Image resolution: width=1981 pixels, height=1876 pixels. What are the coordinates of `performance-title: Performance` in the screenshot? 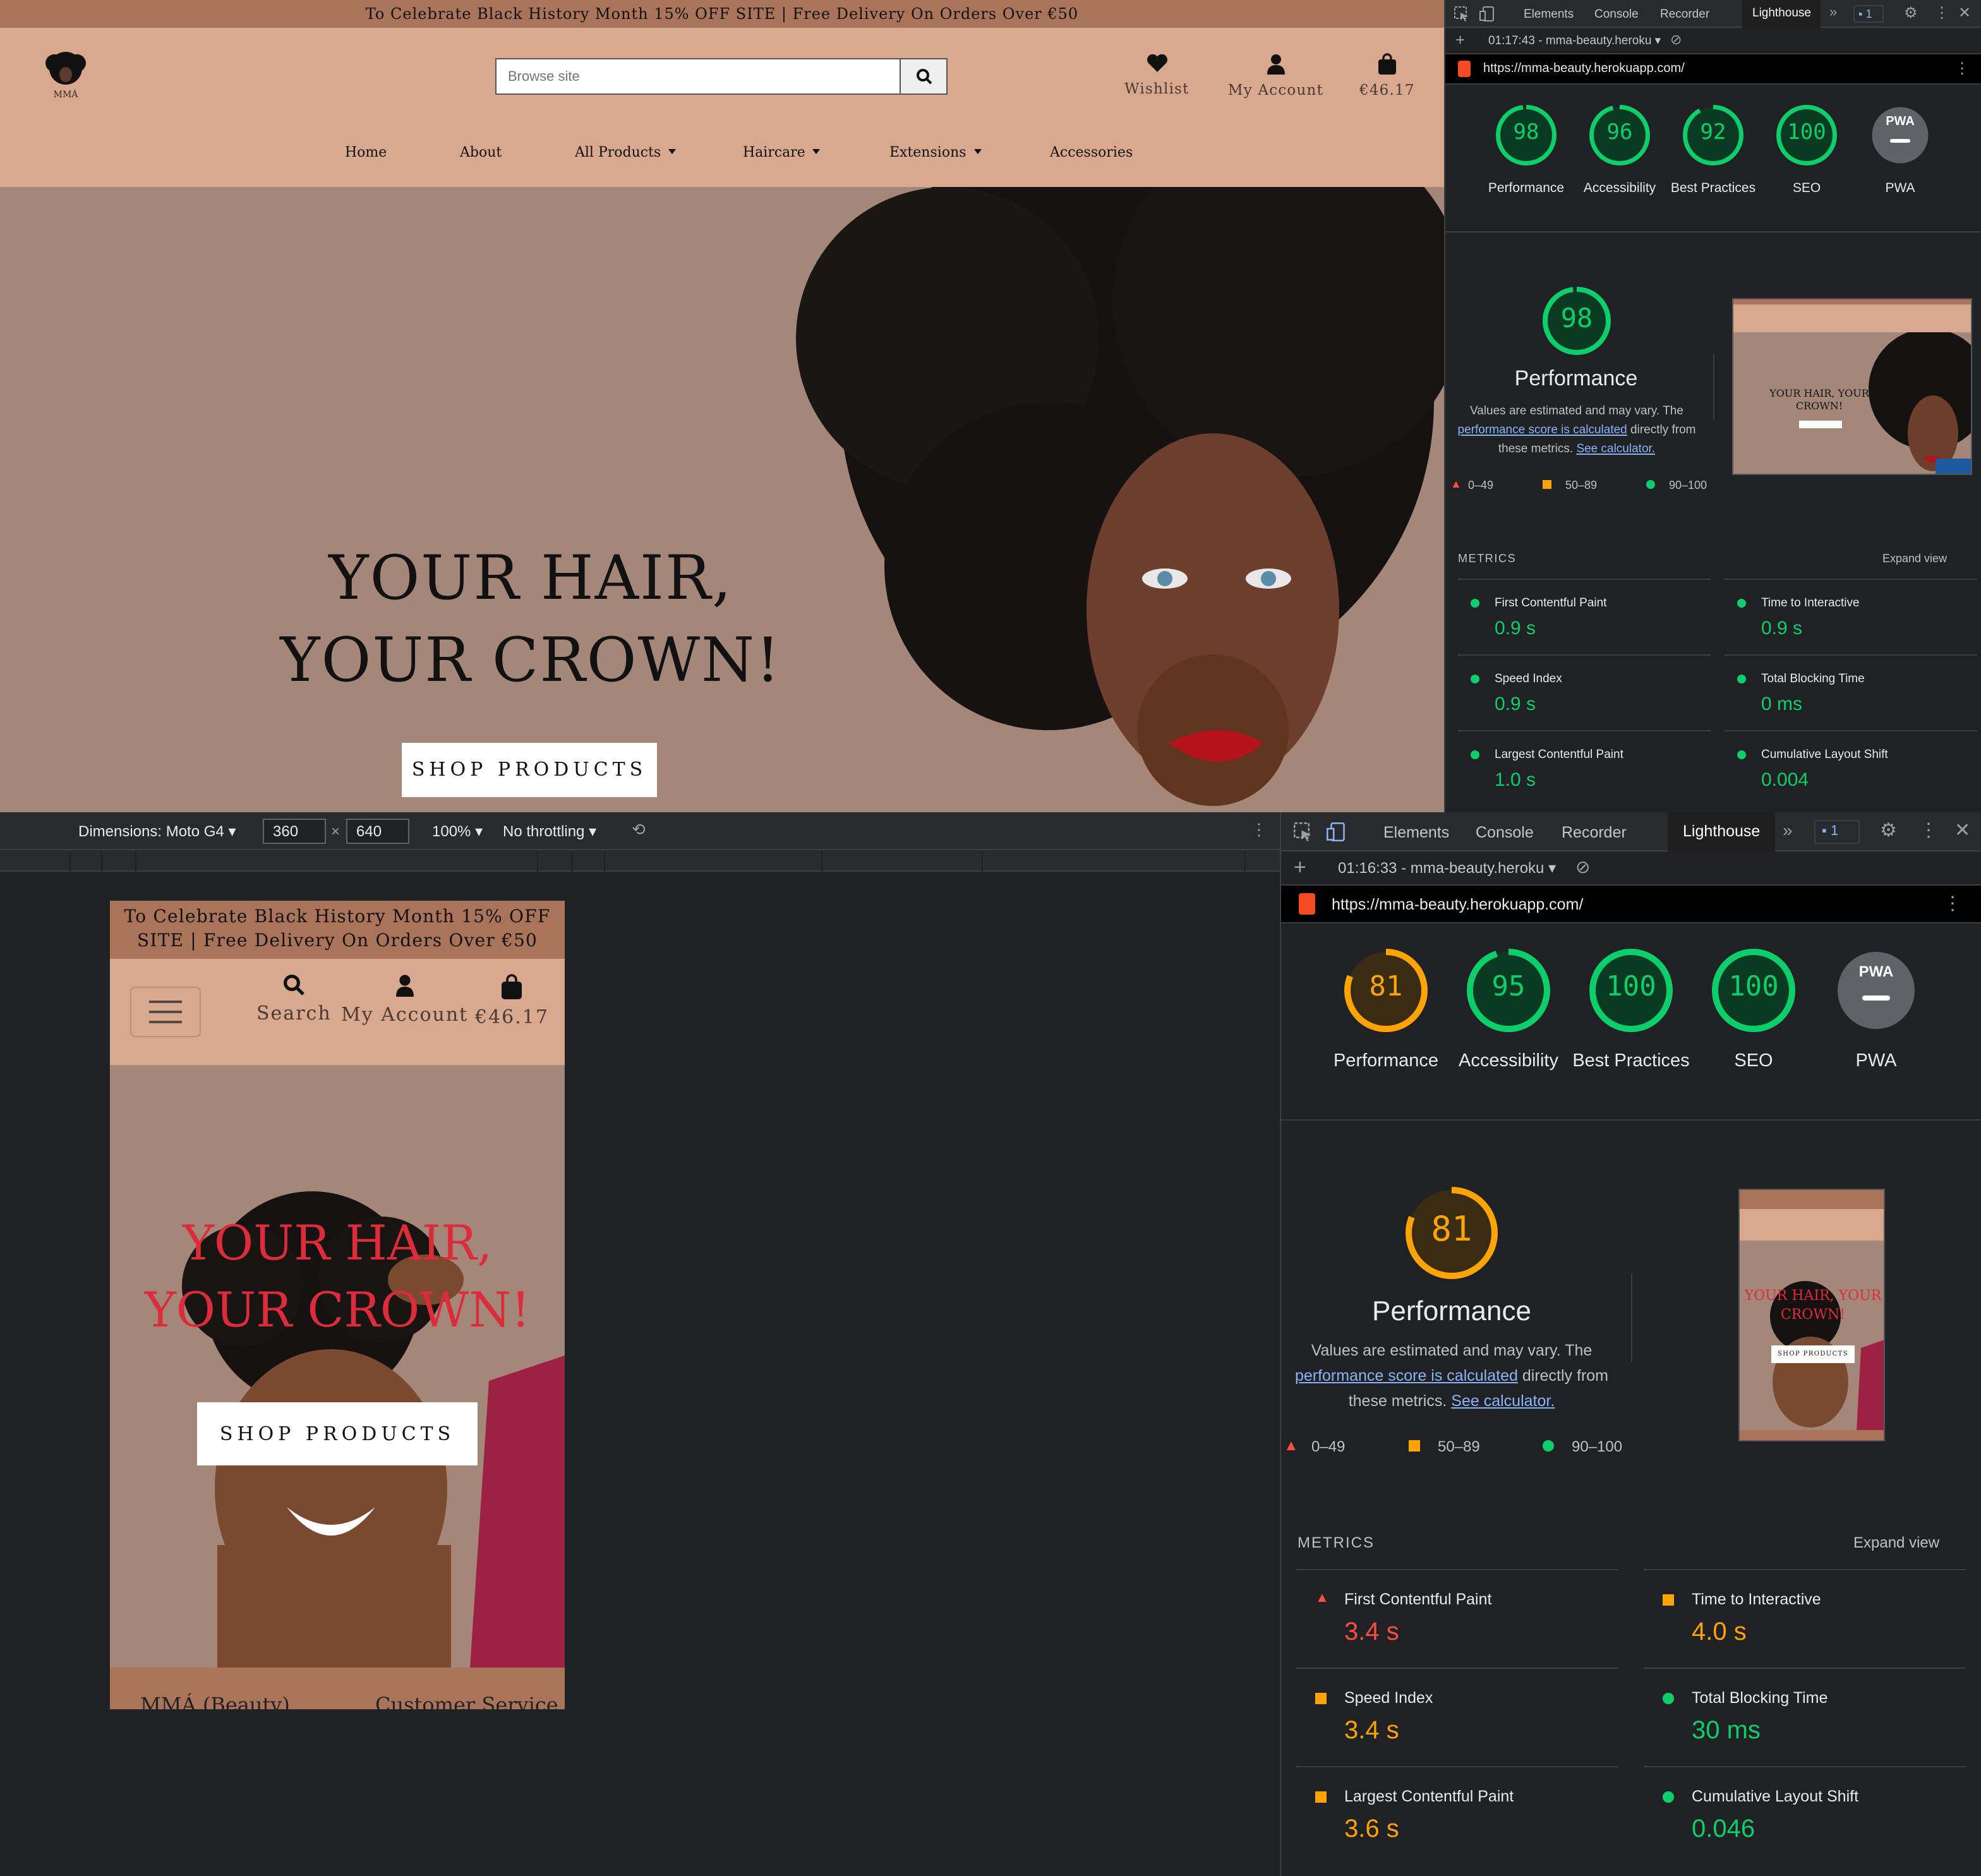 It's located at (1451, 1310).